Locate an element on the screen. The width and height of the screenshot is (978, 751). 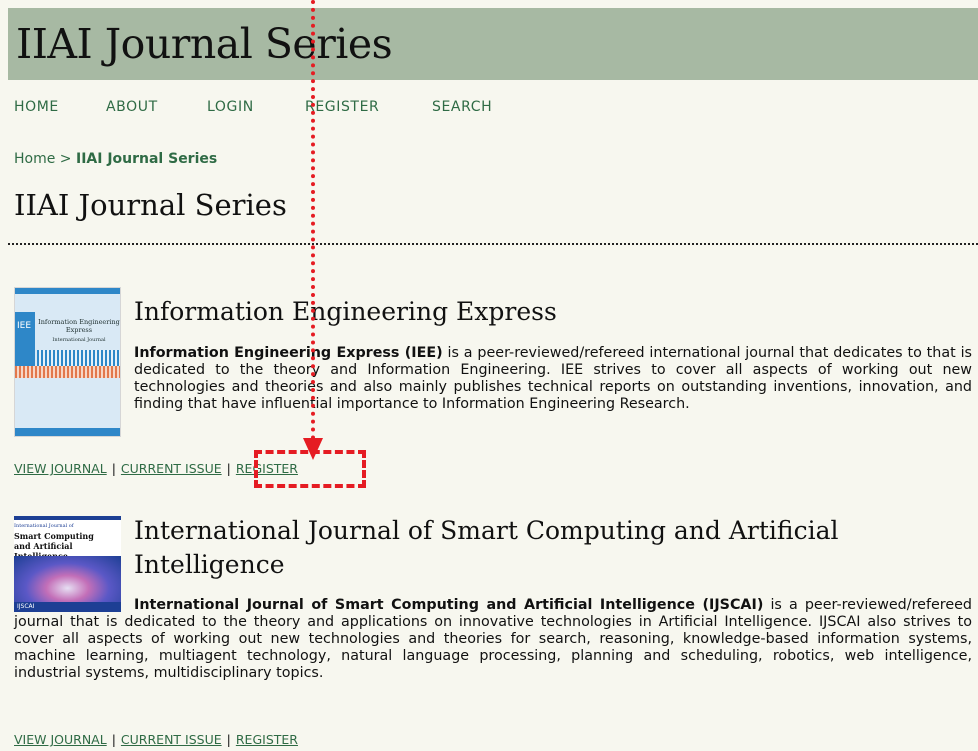
title-divider is located at coordinates (493, 244).